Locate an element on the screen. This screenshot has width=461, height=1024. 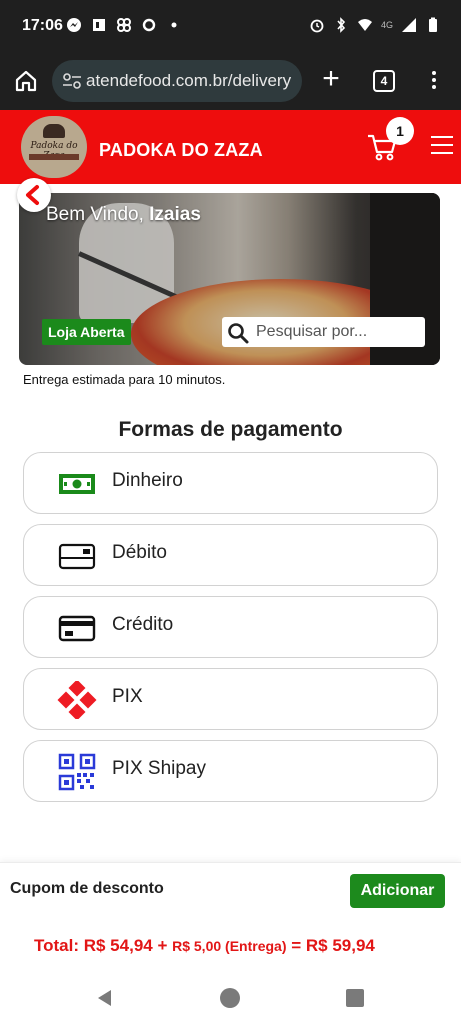
cash-icon is located at coordinates (77, 484).